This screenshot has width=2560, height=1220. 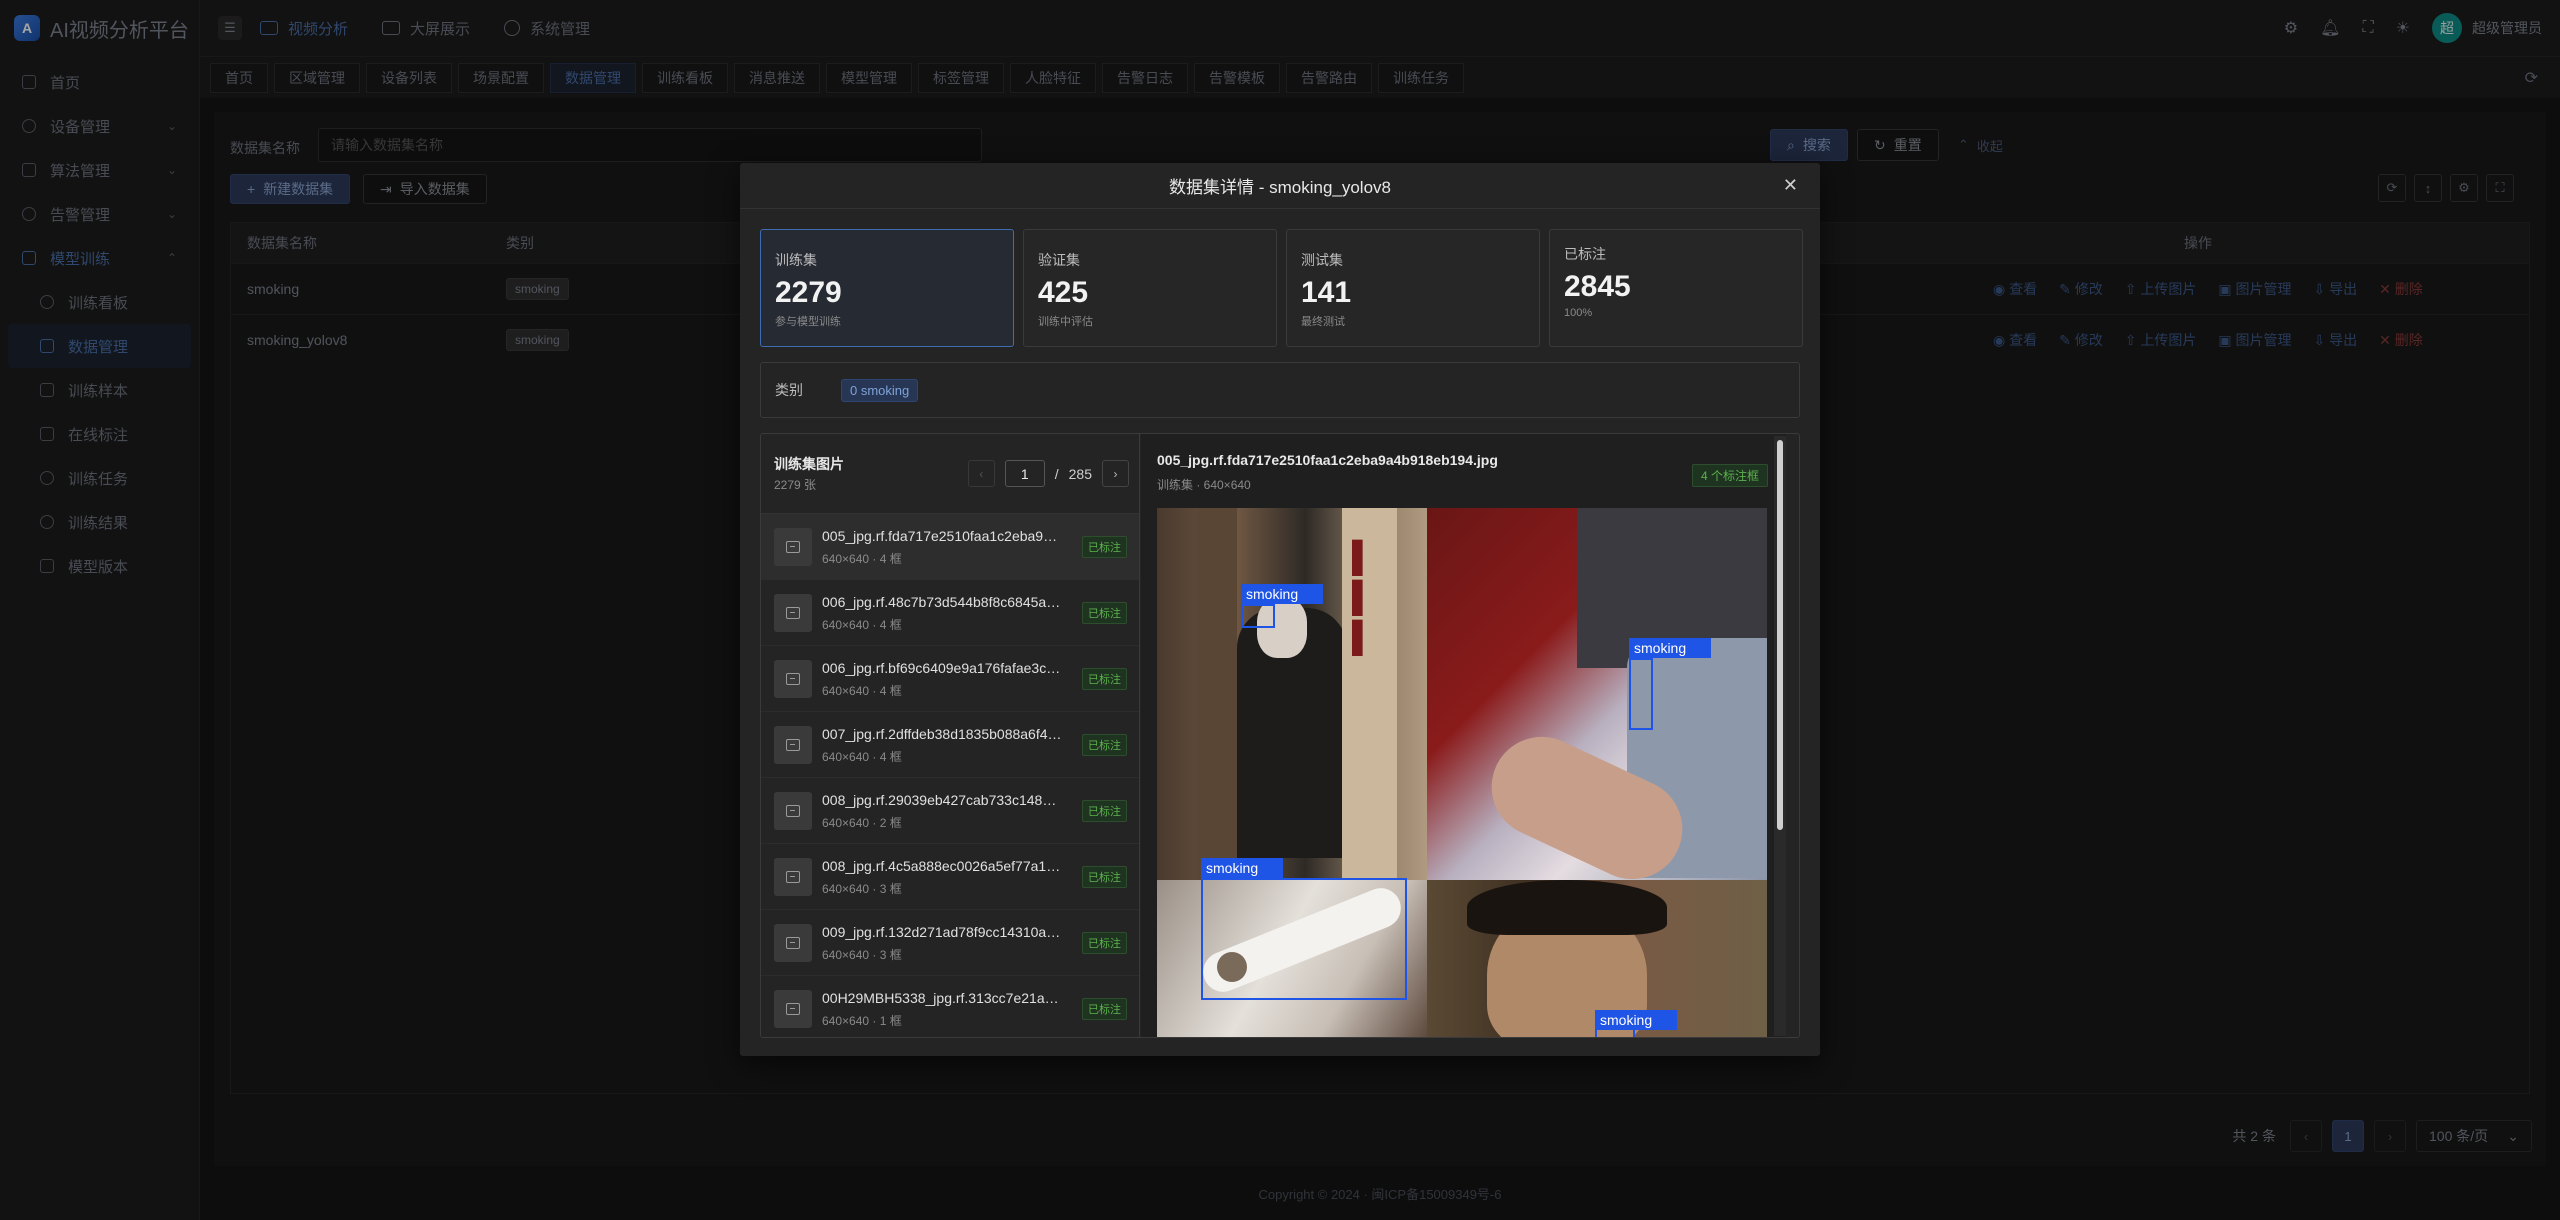 What do you see at coordinates (880, 390) in the screenshot?
I see `category-chip: 0 smoking` at bounding box center [880, 390].